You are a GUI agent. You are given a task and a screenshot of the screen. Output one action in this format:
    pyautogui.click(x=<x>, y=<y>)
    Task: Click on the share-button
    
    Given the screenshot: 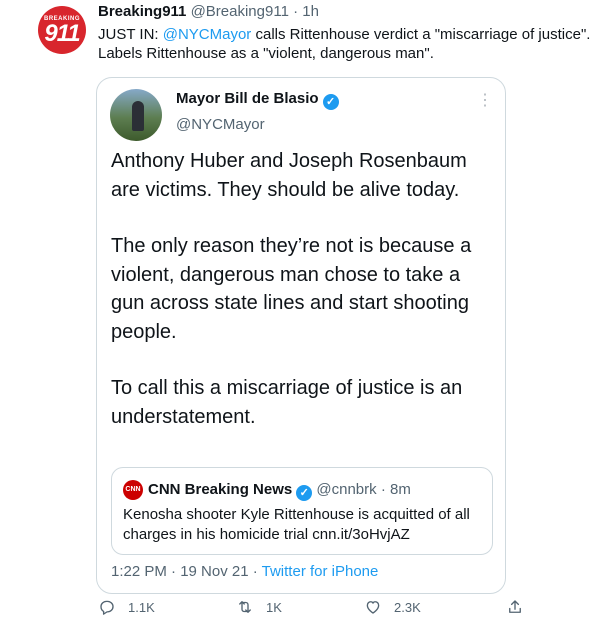 What is the action you would take?
    pyautogui.click(x=521, y=607)
    